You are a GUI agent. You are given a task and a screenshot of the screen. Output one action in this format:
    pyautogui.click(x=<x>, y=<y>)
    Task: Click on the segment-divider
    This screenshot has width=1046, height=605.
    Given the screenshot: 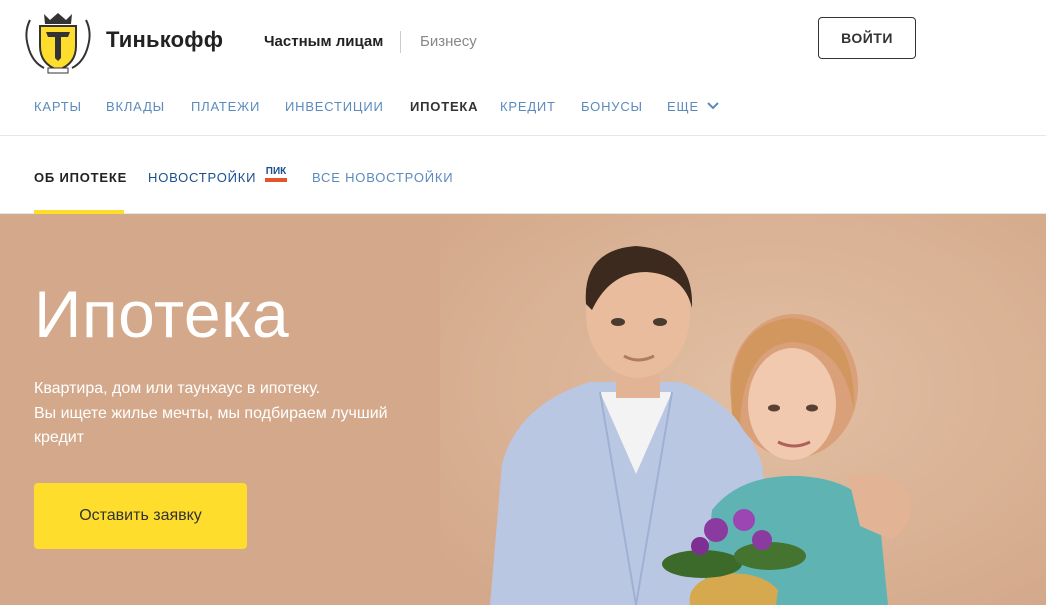 What is the action you would take?
    pyautogui.click(x=400, y=42)
    